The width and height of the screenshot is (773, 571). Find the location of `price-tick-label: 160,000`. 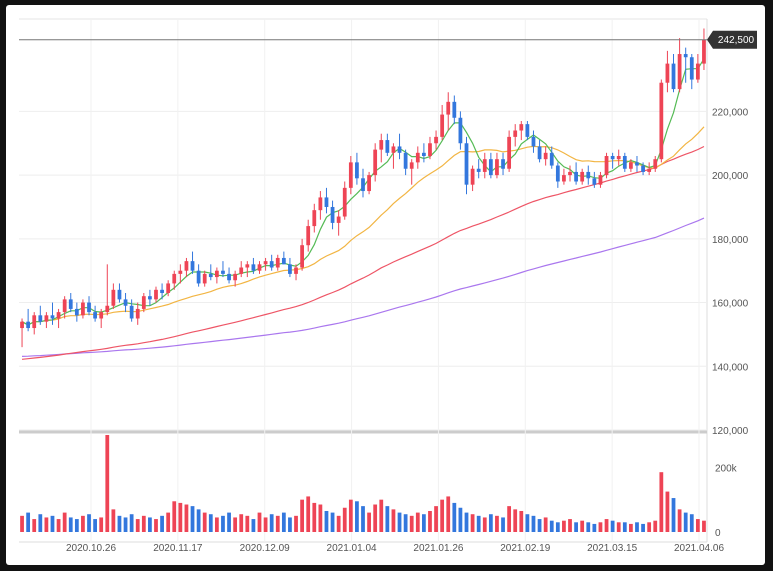

price-tick-label: 160,000 is located at coordinates (730, 304).